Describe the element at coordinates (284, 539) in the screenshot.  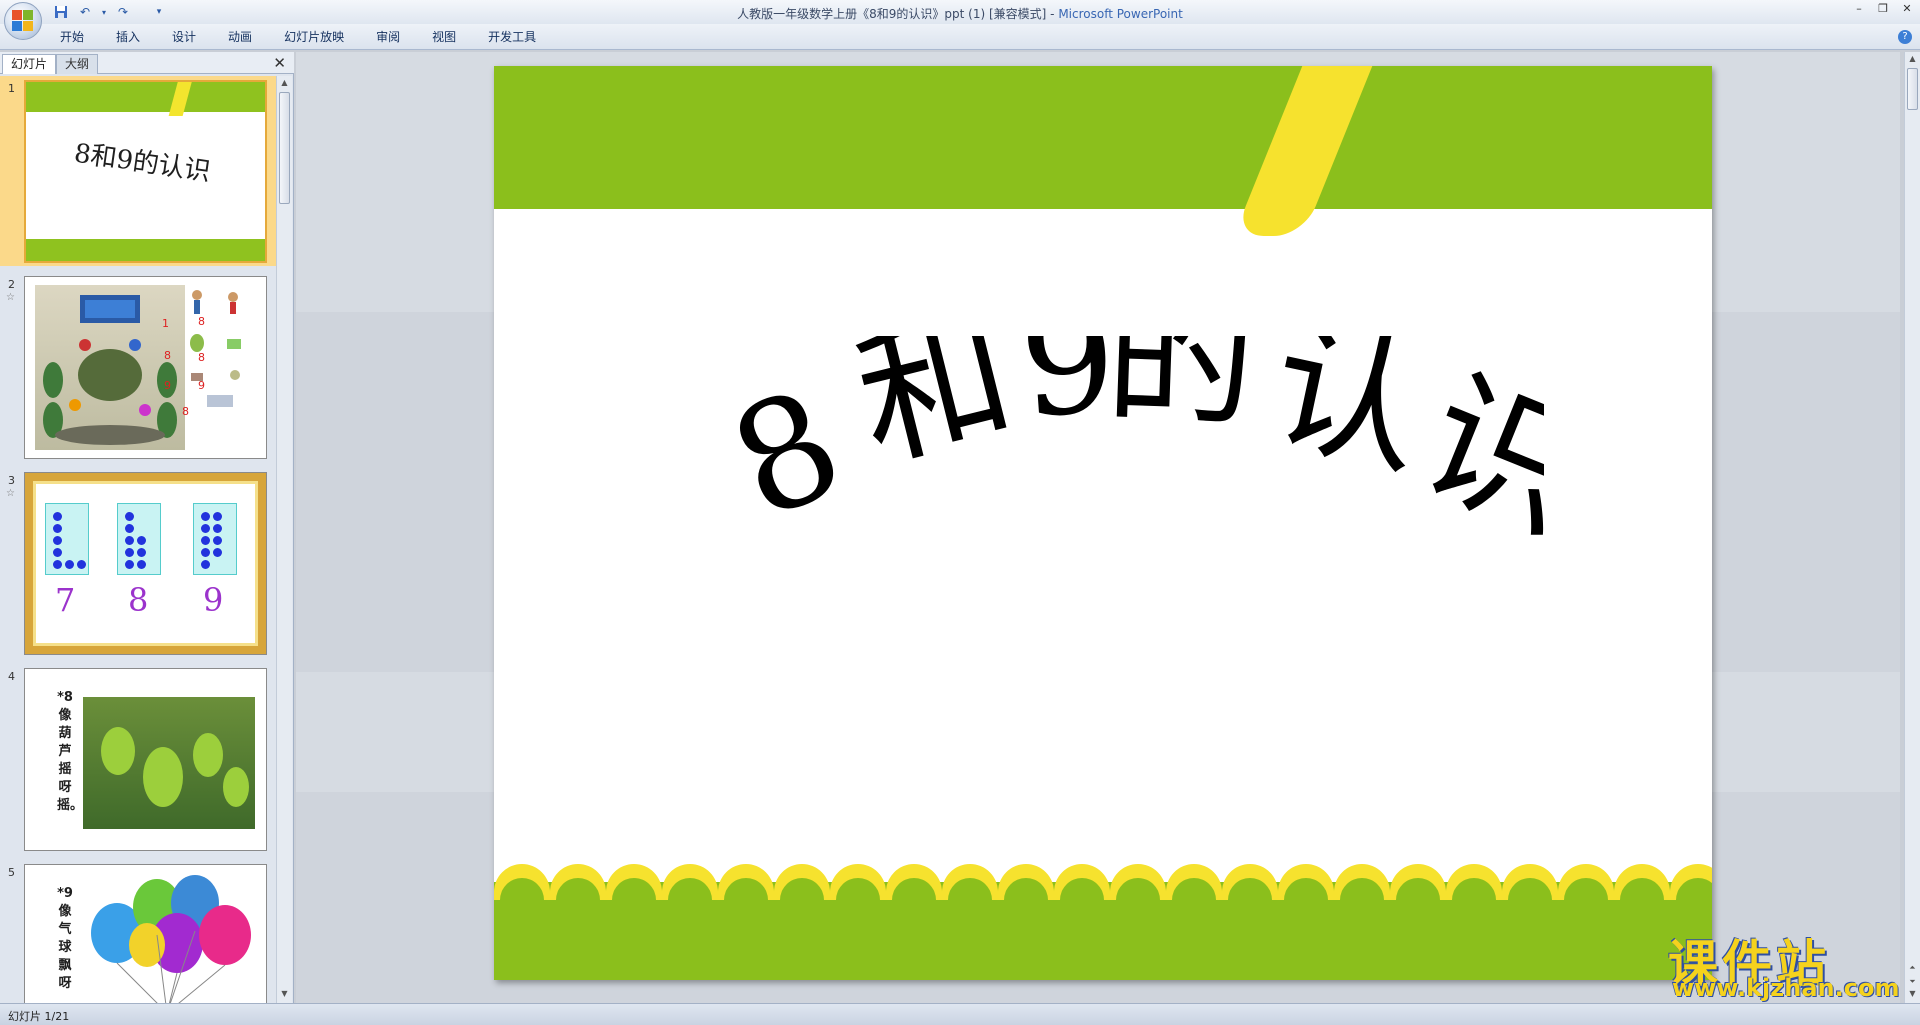
I see `thumbnails-scrollbar: ▲ ▼` at that location.